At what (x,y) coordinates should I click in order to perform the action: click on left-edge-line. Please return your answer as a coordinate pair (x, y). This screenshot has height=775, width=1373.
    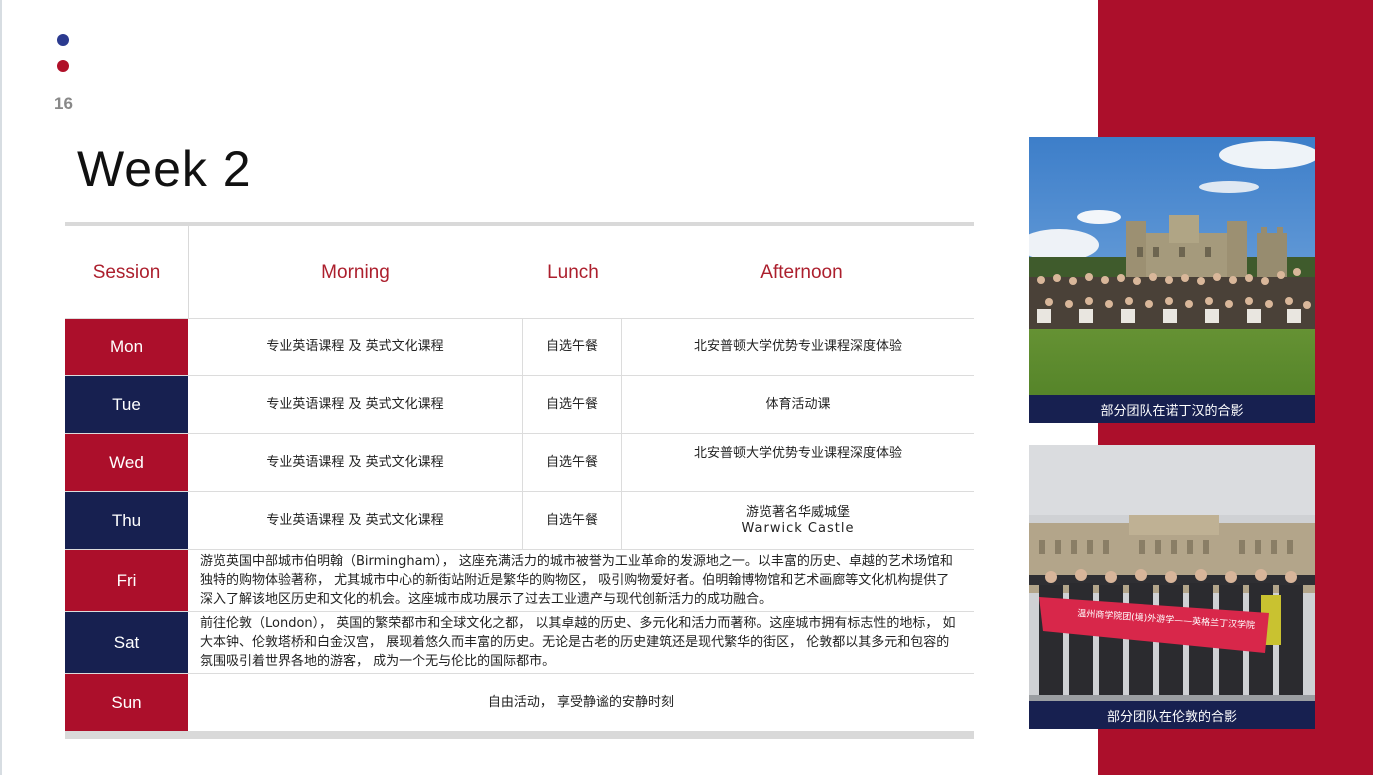
    Looking at the image, I should click on (1, 387).